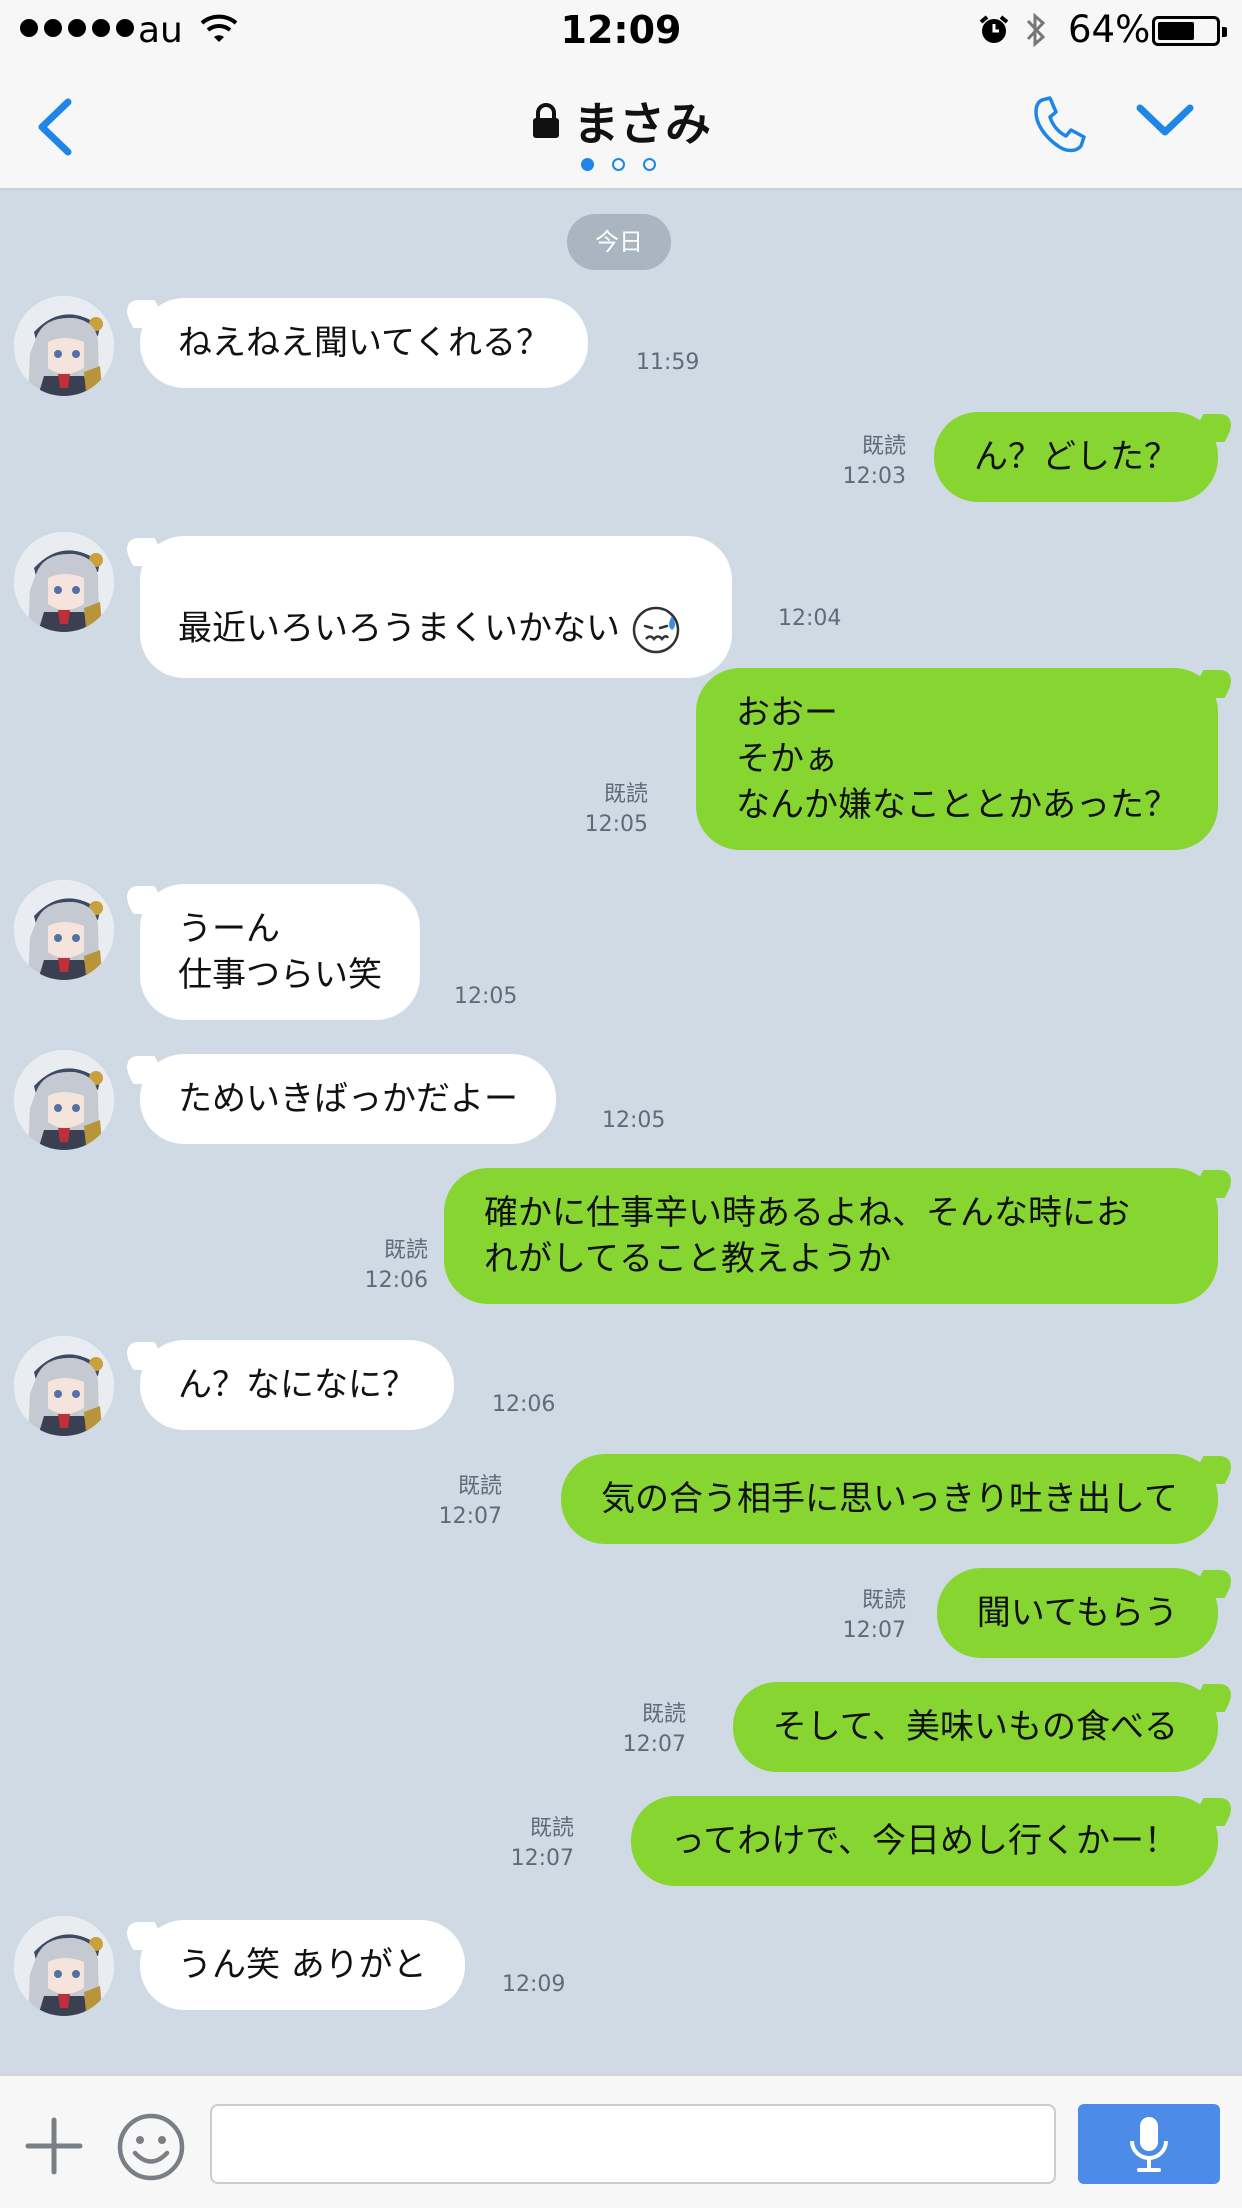 This screenshot has height=2208, width=1242. What do you see at coordinates (1076, 457) in the screenshot?
I see `outgoing-message: ん？どした？` at bounding box center [1076, 457].